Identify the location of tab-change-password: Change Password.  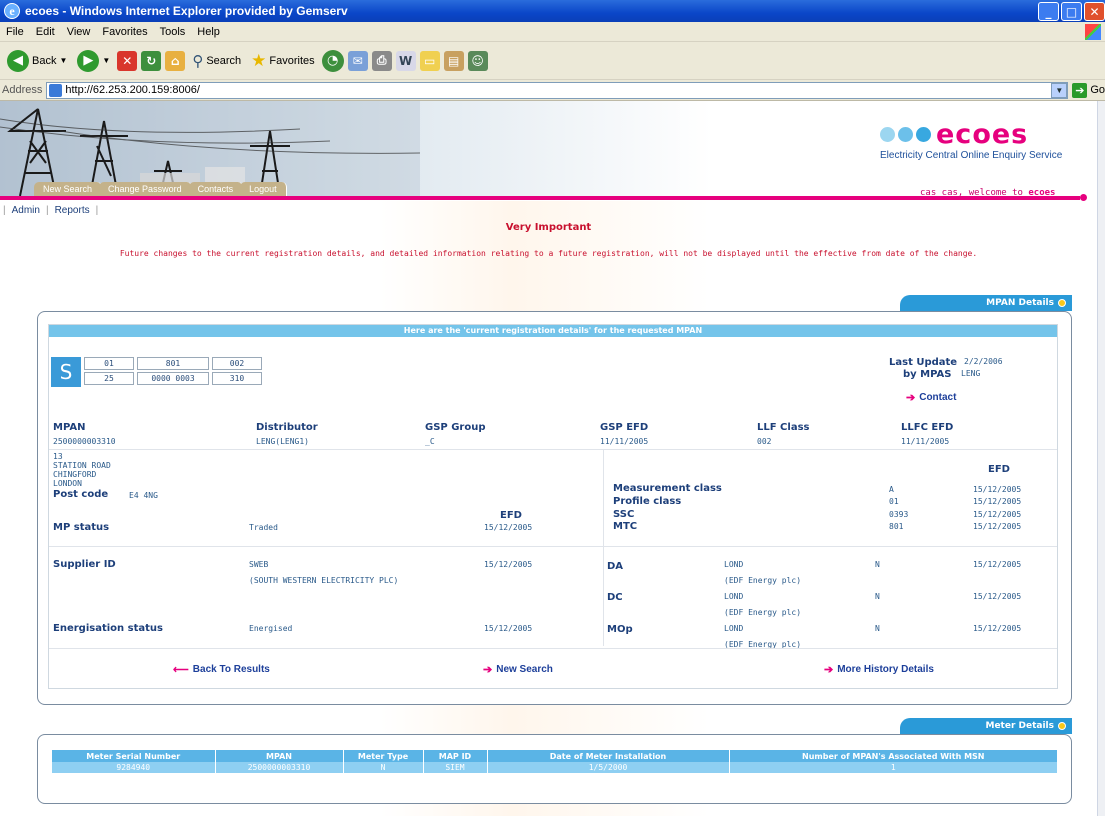
(145, 189).